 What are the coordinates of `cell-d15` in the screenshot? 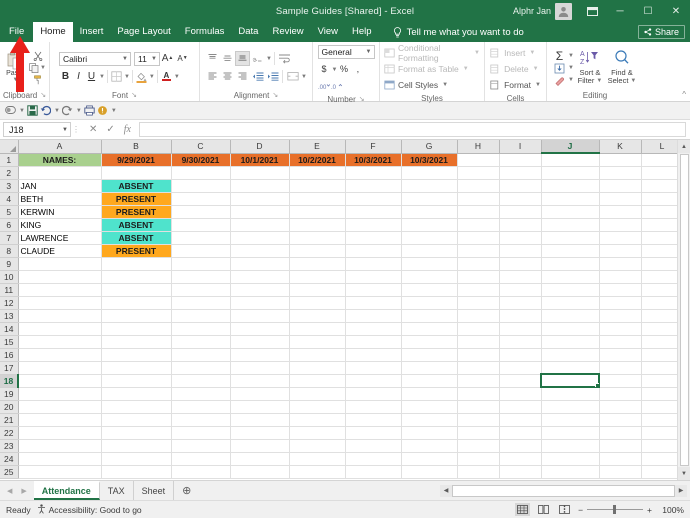 It's located at (260, 342).